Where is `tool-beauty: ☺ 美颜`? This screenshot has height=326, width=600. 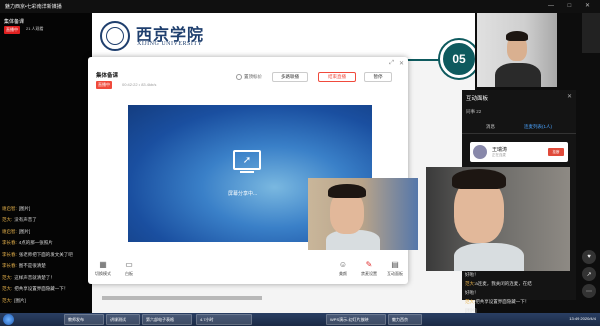
tool-beauty: ☺ 美颜 is located at coordinates (343, 268).